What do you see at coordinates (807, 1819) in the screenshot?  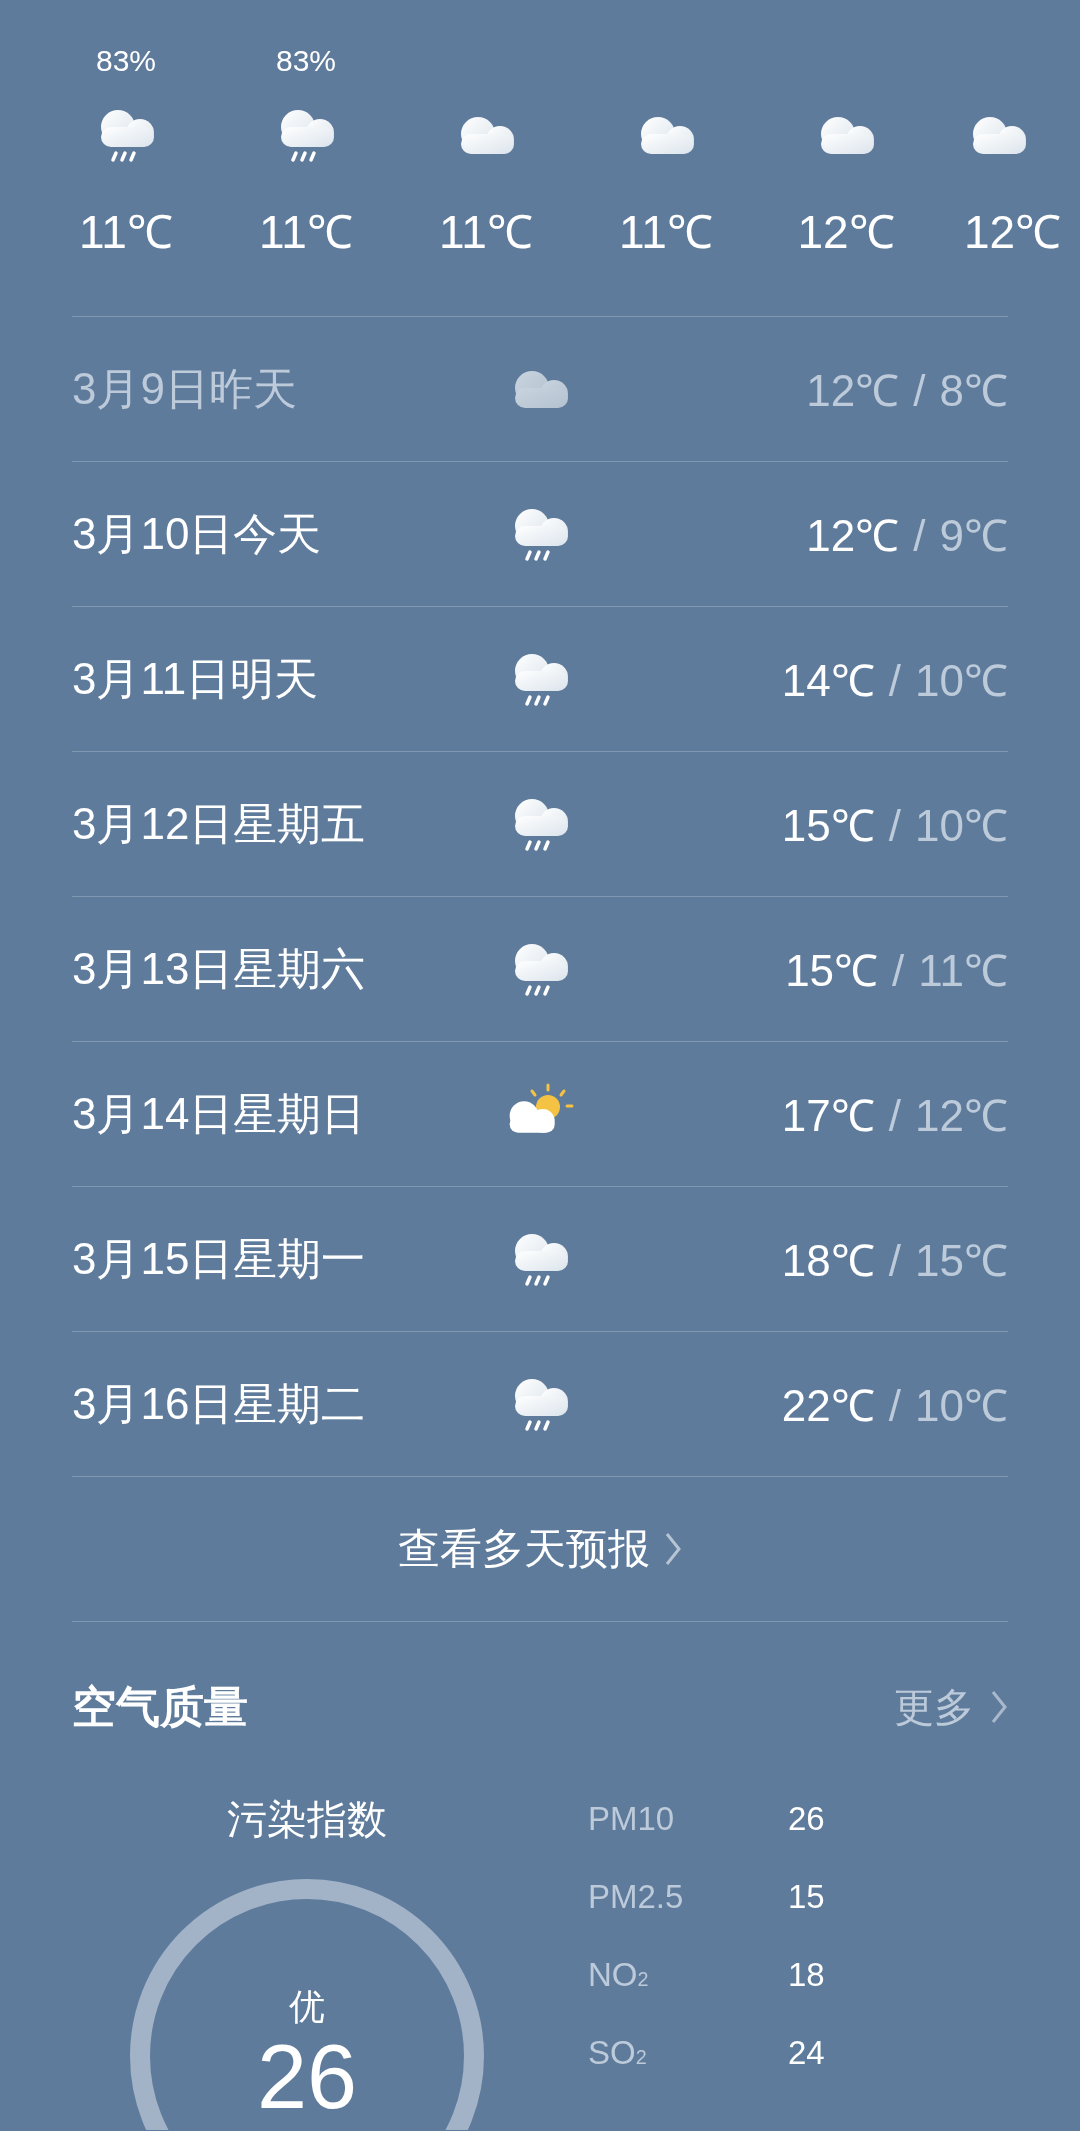 I see `pollutant-value: 26` at bounding box center [807, 1819].